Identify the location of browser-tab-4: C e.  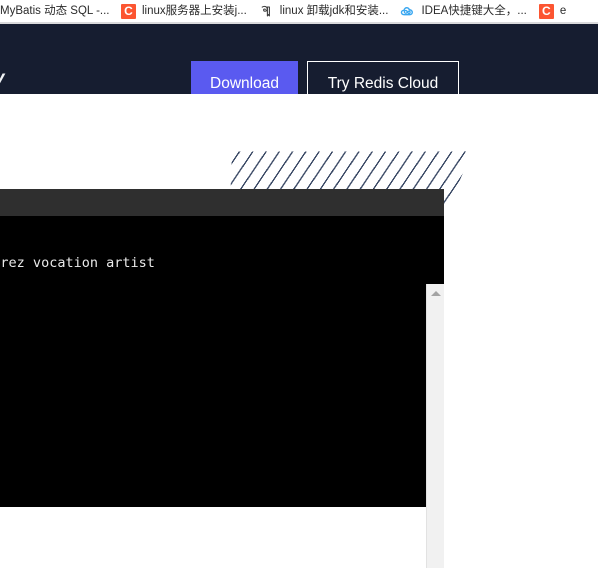
(552, 11).